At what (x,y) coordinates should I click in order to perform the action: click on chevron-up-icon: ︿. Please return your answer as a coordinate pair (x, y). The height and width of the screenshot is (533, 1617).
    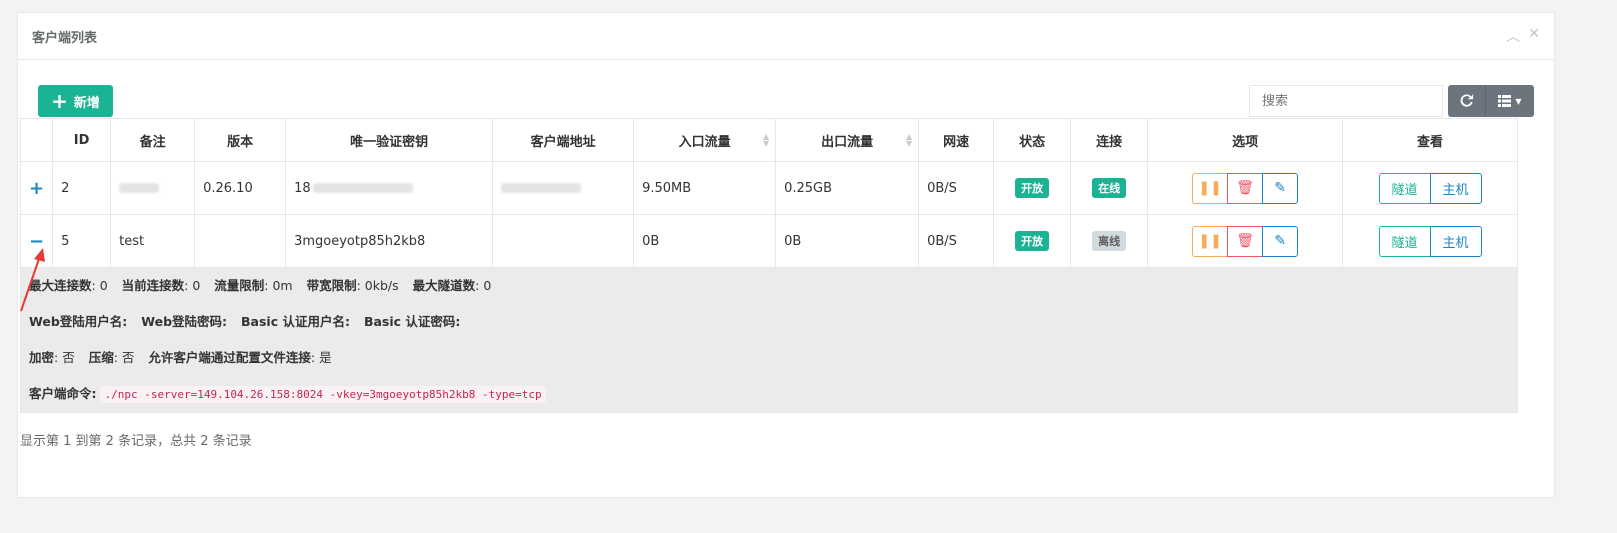
    Looking at the image, I should click on (1513, 36).